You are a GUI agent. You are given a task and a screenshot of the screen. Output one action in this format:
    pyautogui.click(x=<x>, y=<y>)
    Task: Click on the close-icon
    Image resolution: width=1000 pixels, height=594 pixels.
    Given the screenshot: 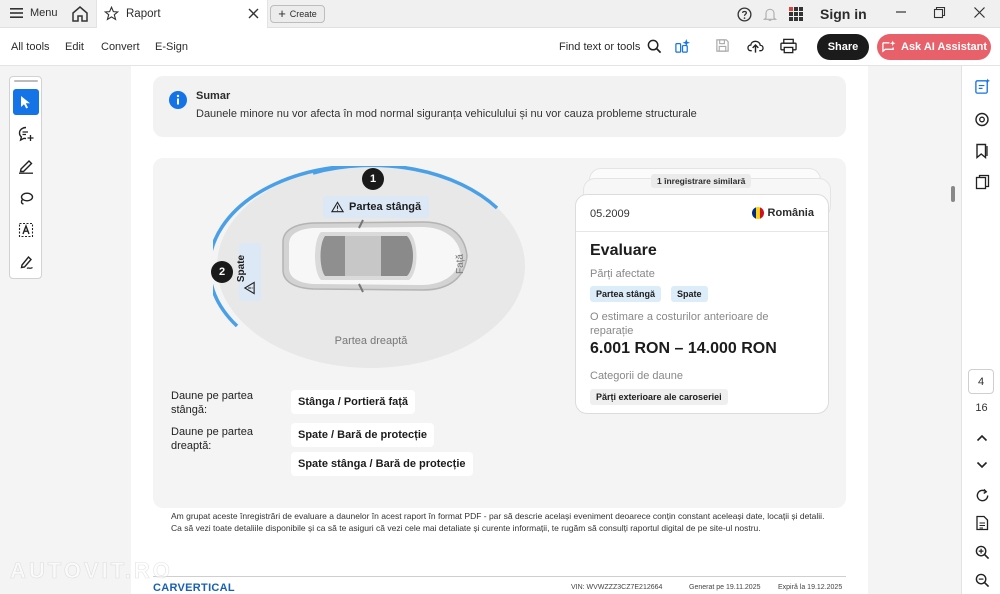 What is the action you would take?
    pyautogui.click(x=253, y=13)
    